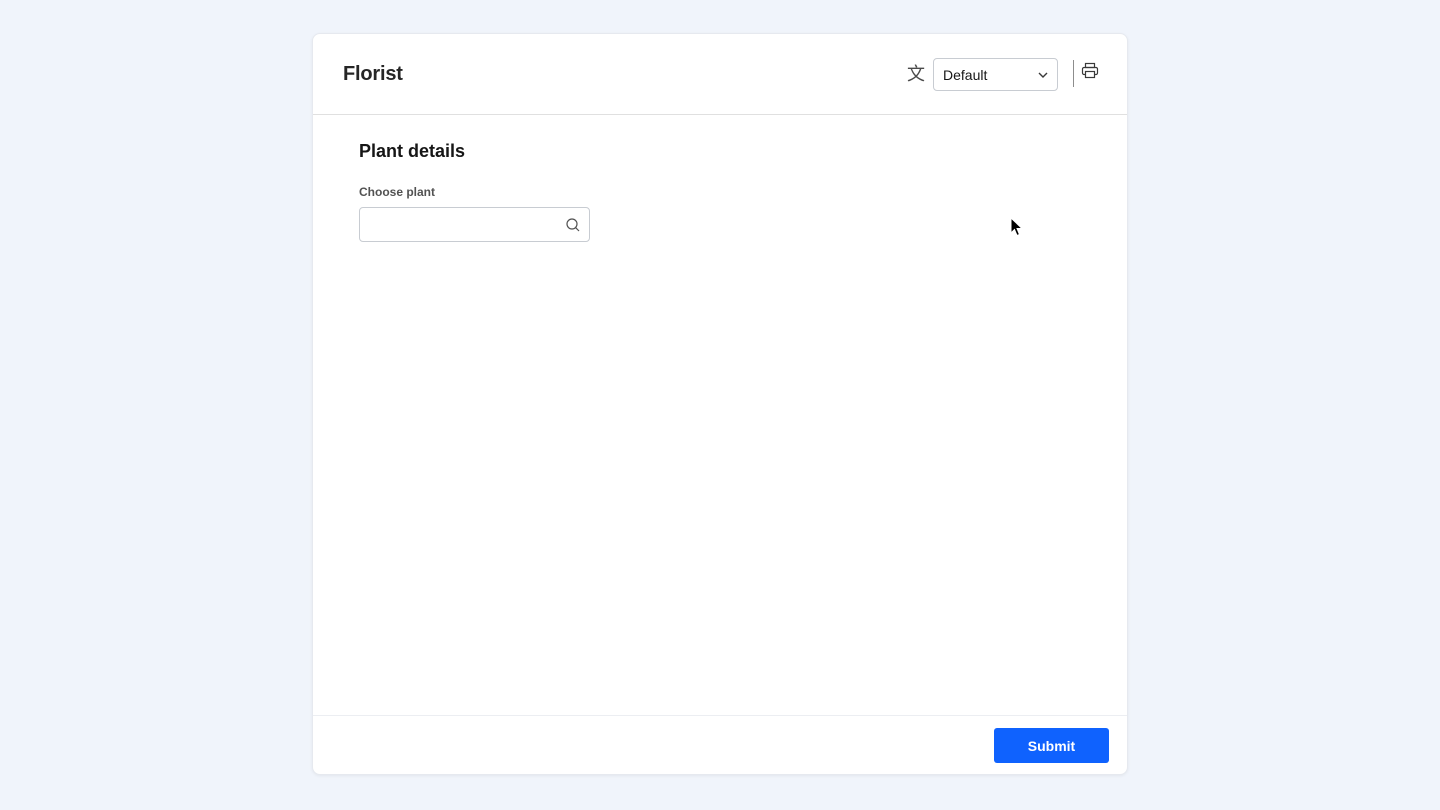 The width and height of the screenshot is (1440, 810). Describe the element at coordinates (916, 74) in the screenshot. I see `translate-icon: 文` at that location.